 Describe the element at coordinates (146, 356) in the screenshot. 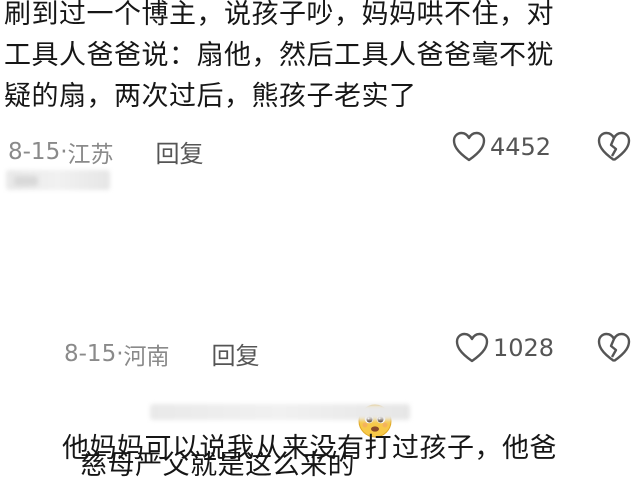

I see `comment-region: 河南` at that location.